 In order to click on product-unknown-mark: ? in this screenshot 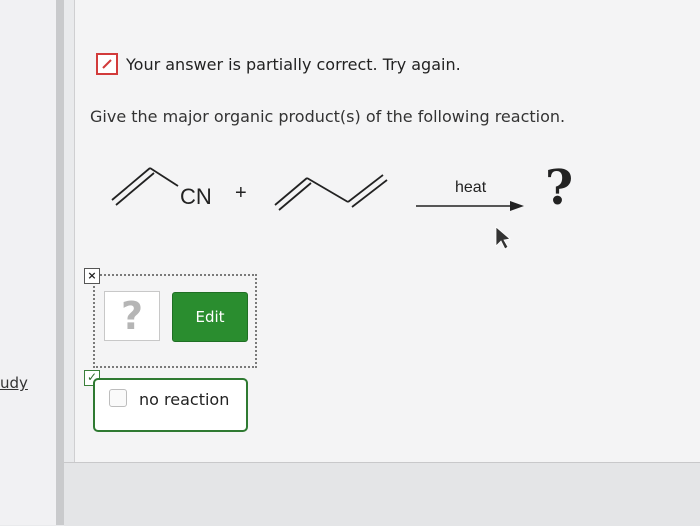, I will do `click(559, 188)`.